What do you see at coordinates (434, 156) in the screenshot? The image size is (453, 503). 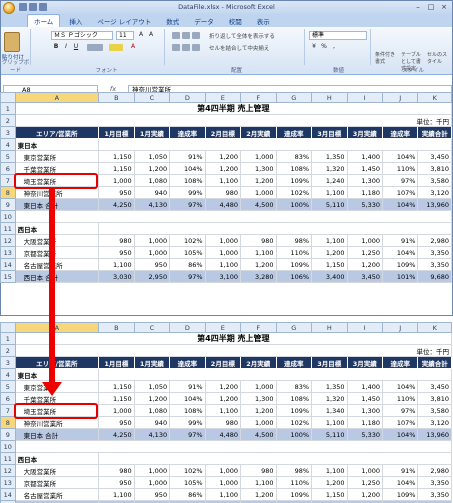 I see `cell: 3,450` at bounding box center [434, 156].